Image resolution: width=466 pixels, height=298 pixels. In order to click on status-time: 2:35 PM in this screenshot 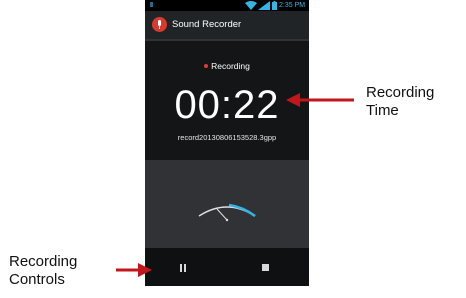, I will do `click(292, 5)`.